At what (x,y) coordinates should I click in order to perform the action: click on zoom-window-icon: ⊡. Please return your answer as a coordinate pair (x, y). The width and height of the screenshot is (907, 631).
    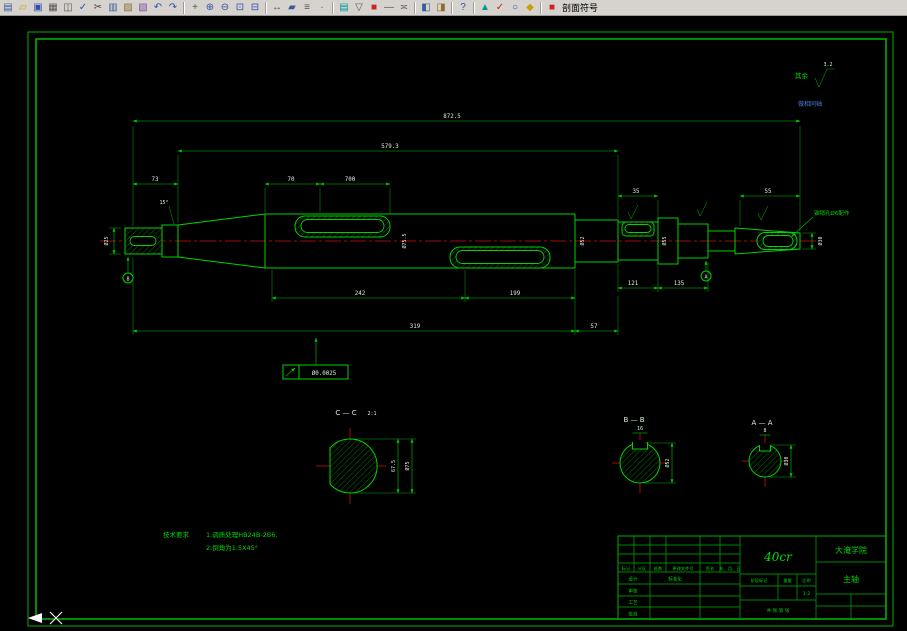
    Looking at the image, I should click on (240, 7).